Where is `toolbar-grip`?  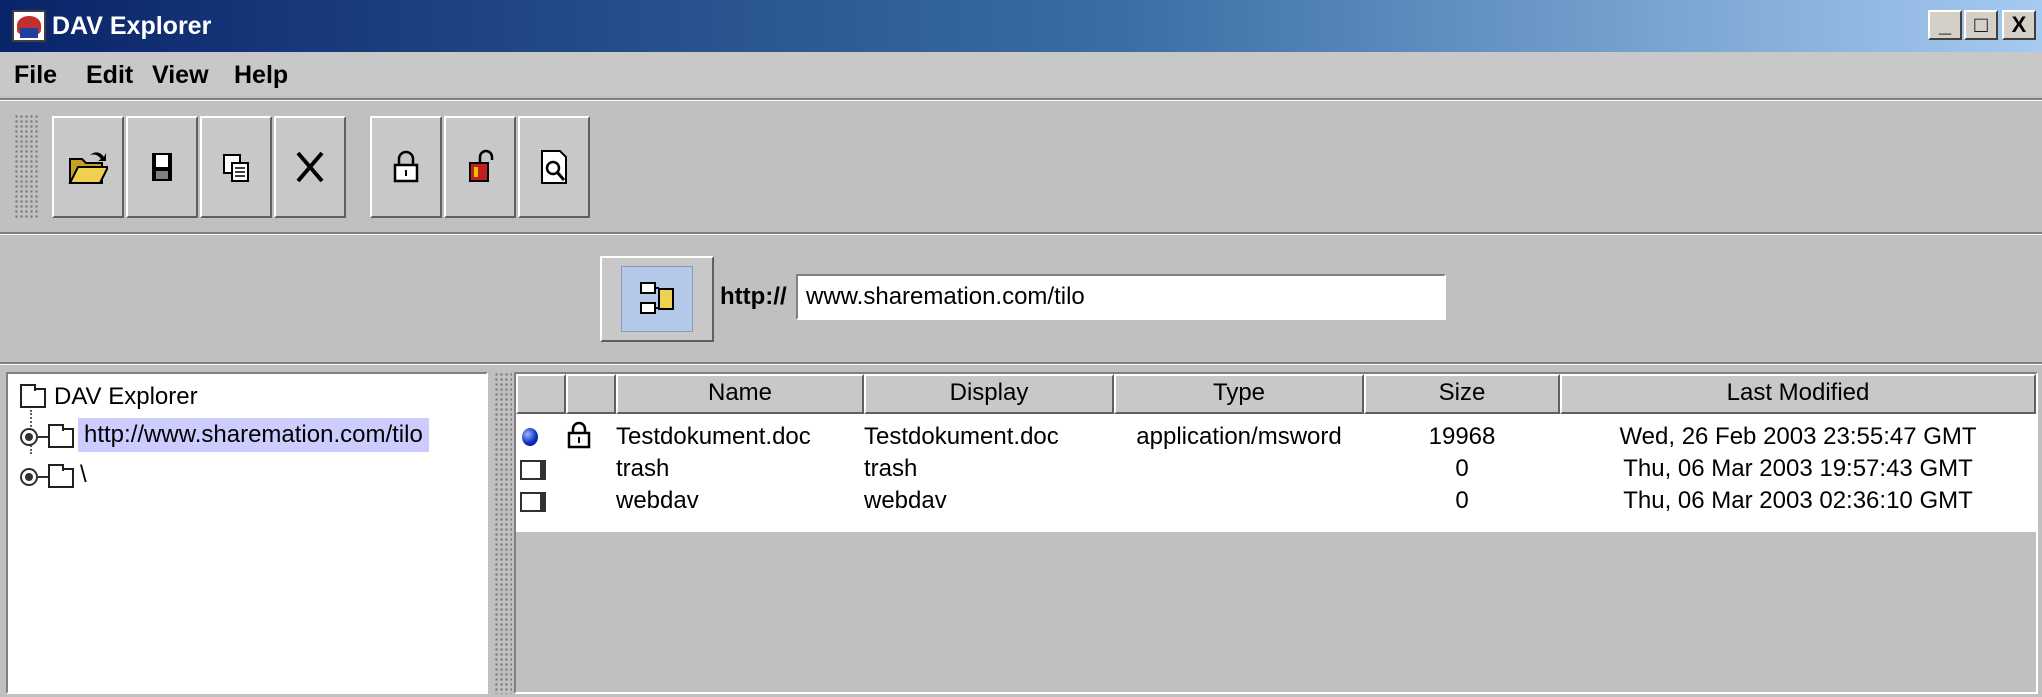
toolbar-grip is located at coordinates (27, 167).